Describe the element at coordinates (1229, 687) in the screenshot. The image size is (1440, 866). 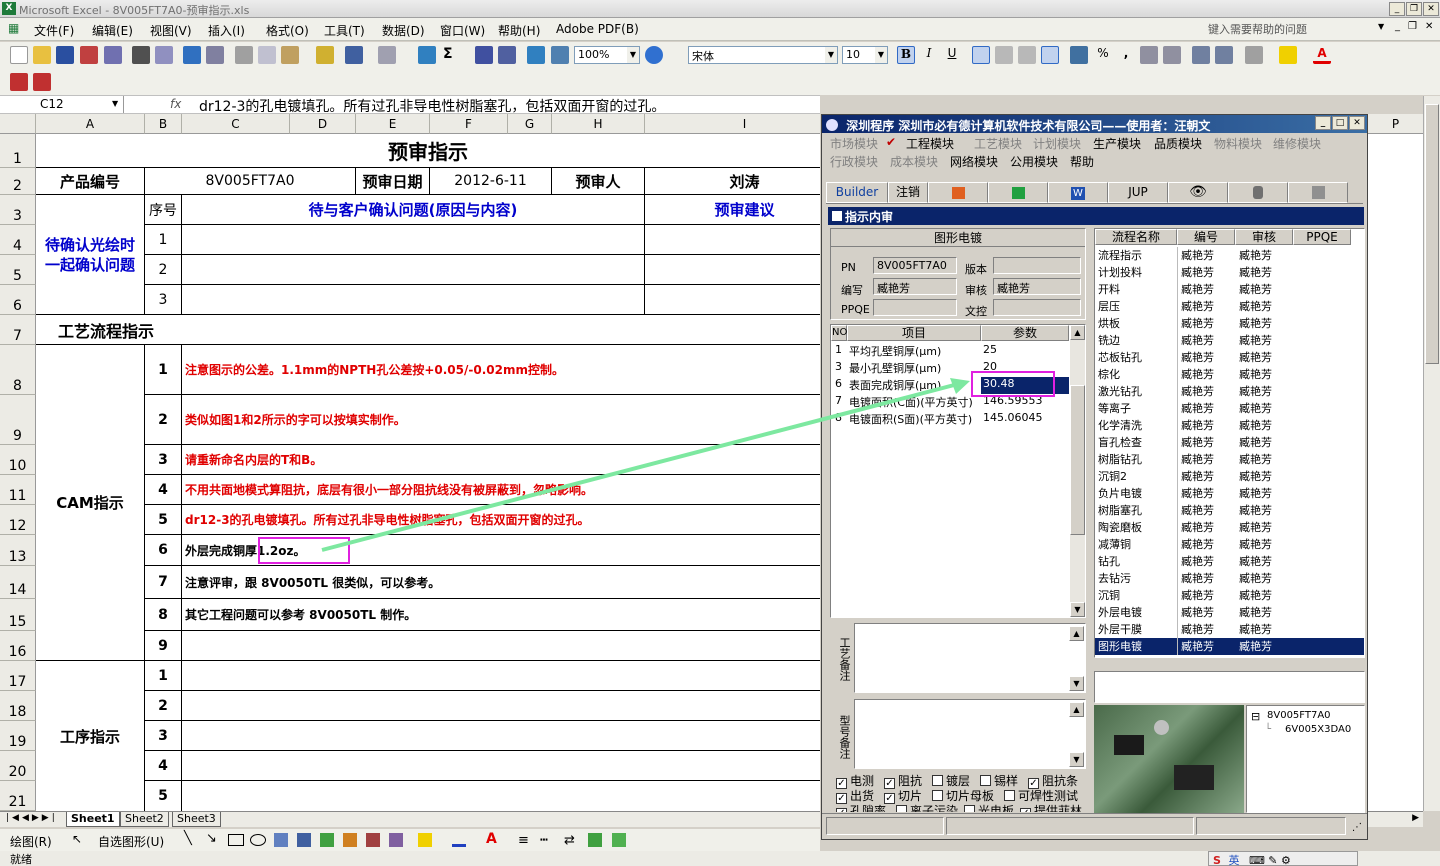
I see `flow-note-input` at that location.